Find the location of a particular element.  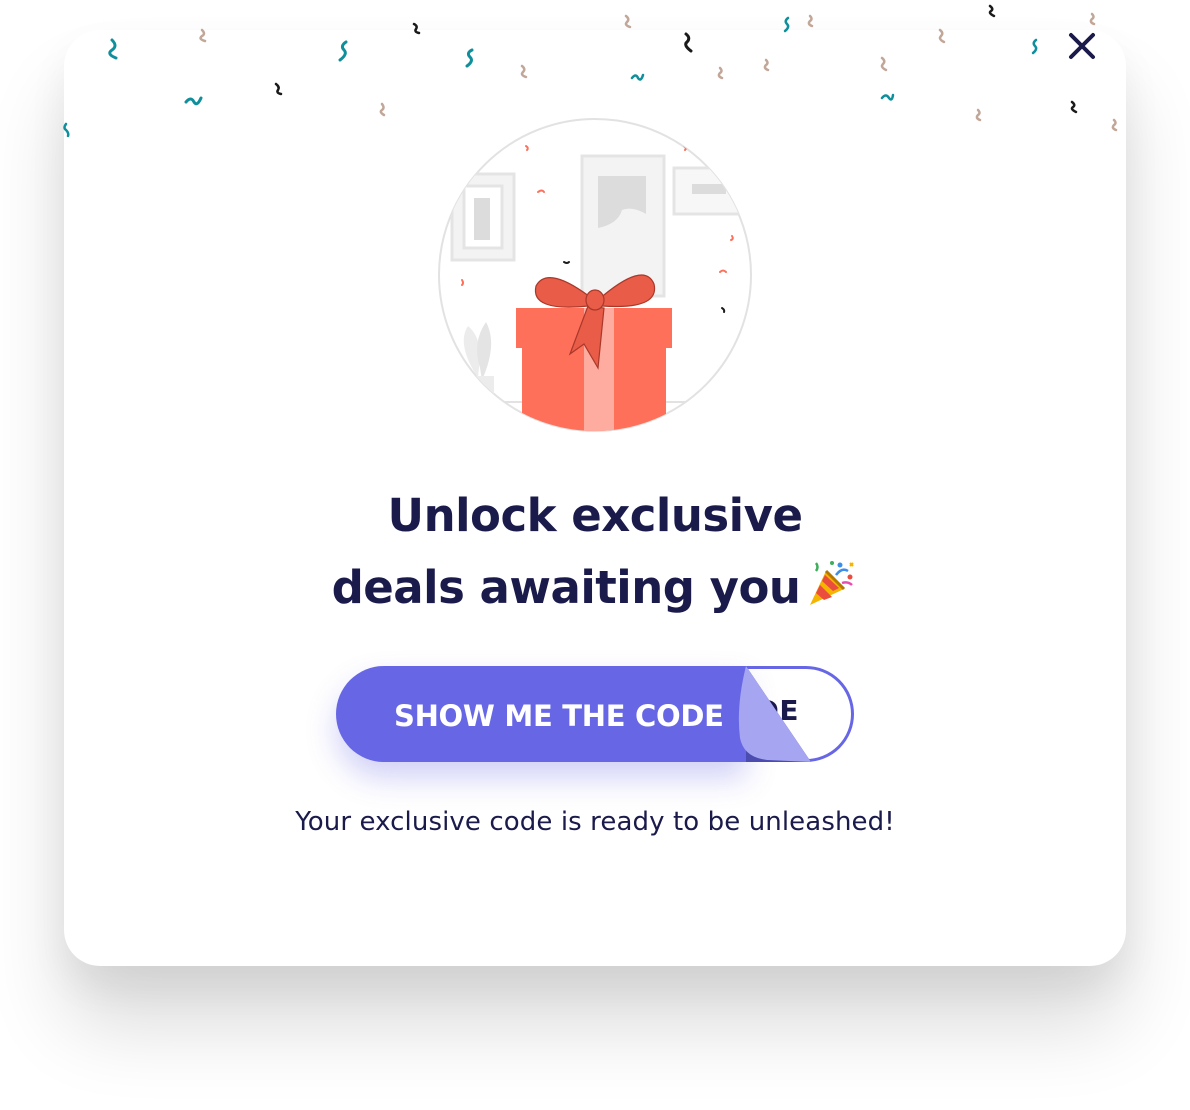

close-button is located at coordinates (1082, 46).